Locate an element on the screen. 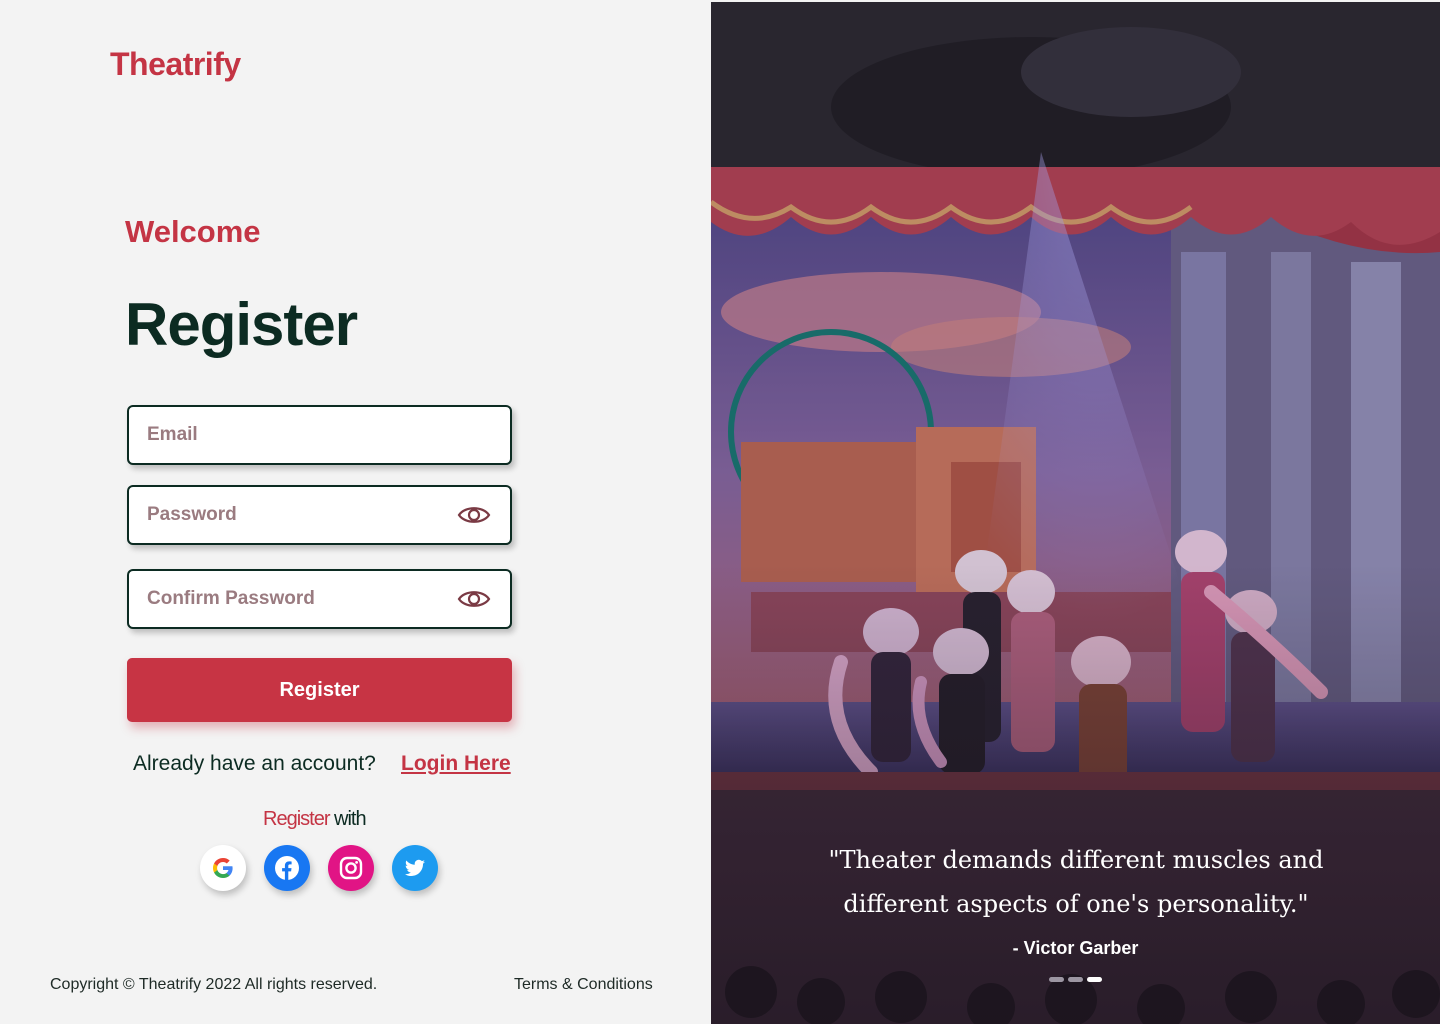  brand-logo: Theatrify is located at coordinates (175, 64).